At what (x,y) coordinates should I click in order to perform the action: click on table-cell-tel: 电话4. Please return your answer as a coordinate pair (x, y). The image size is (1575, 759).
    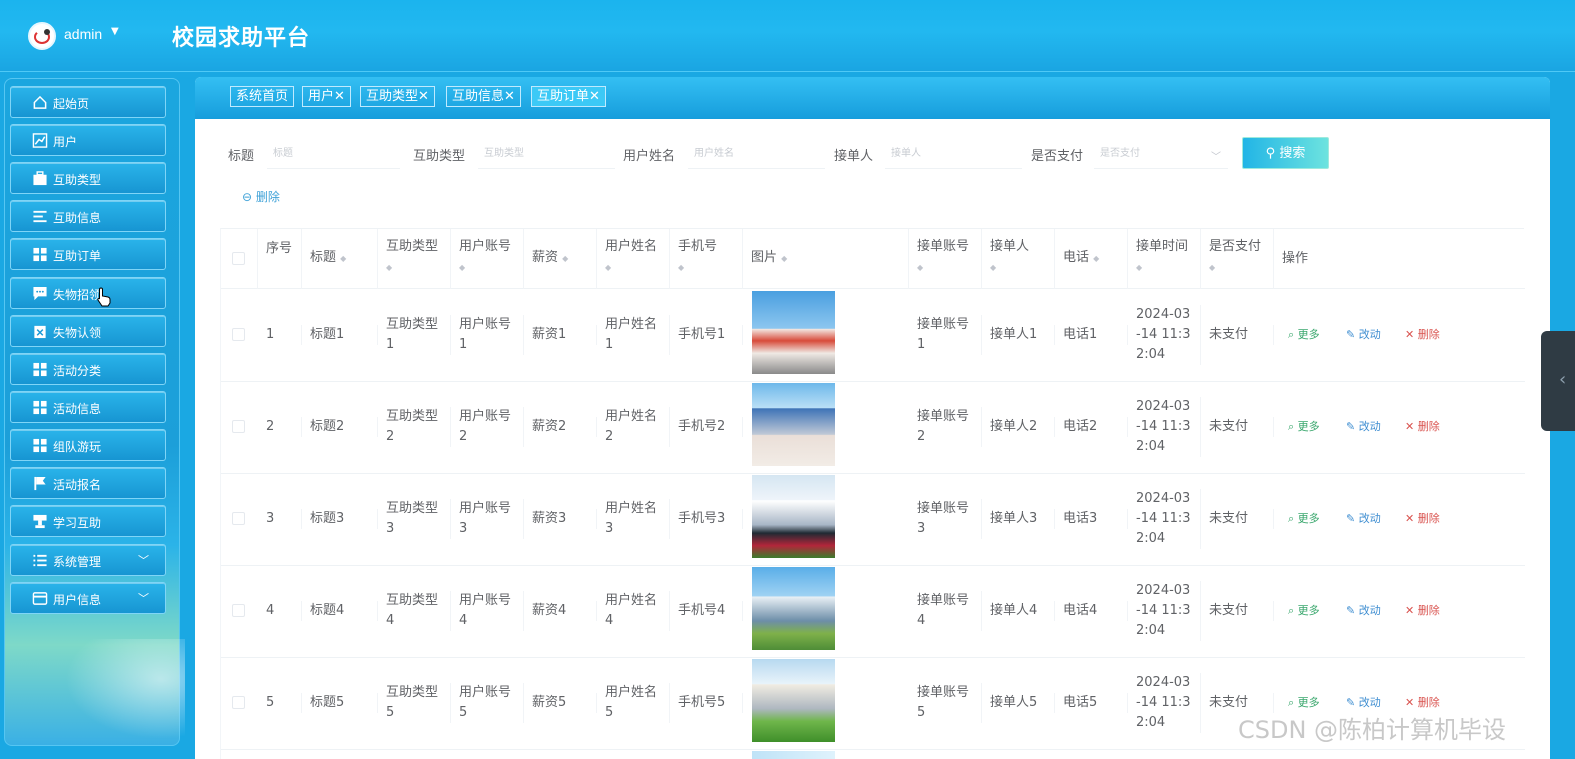
    Looking at the image, I should click on (1091, 611).